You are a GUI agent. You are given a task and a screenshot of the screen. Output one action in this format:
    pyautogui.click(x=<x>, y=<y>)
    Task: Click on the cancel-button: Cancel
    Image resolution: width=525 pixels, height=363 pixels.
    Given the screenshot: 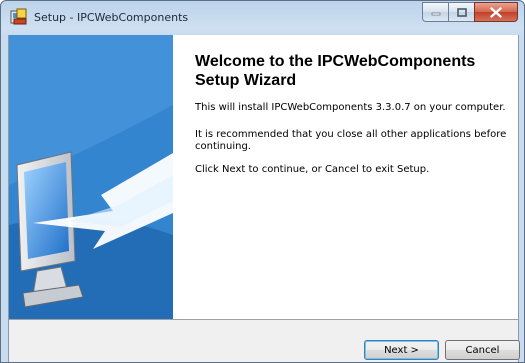 What is the action you would take?
    pyautogui.click(x=482, y=350)
    